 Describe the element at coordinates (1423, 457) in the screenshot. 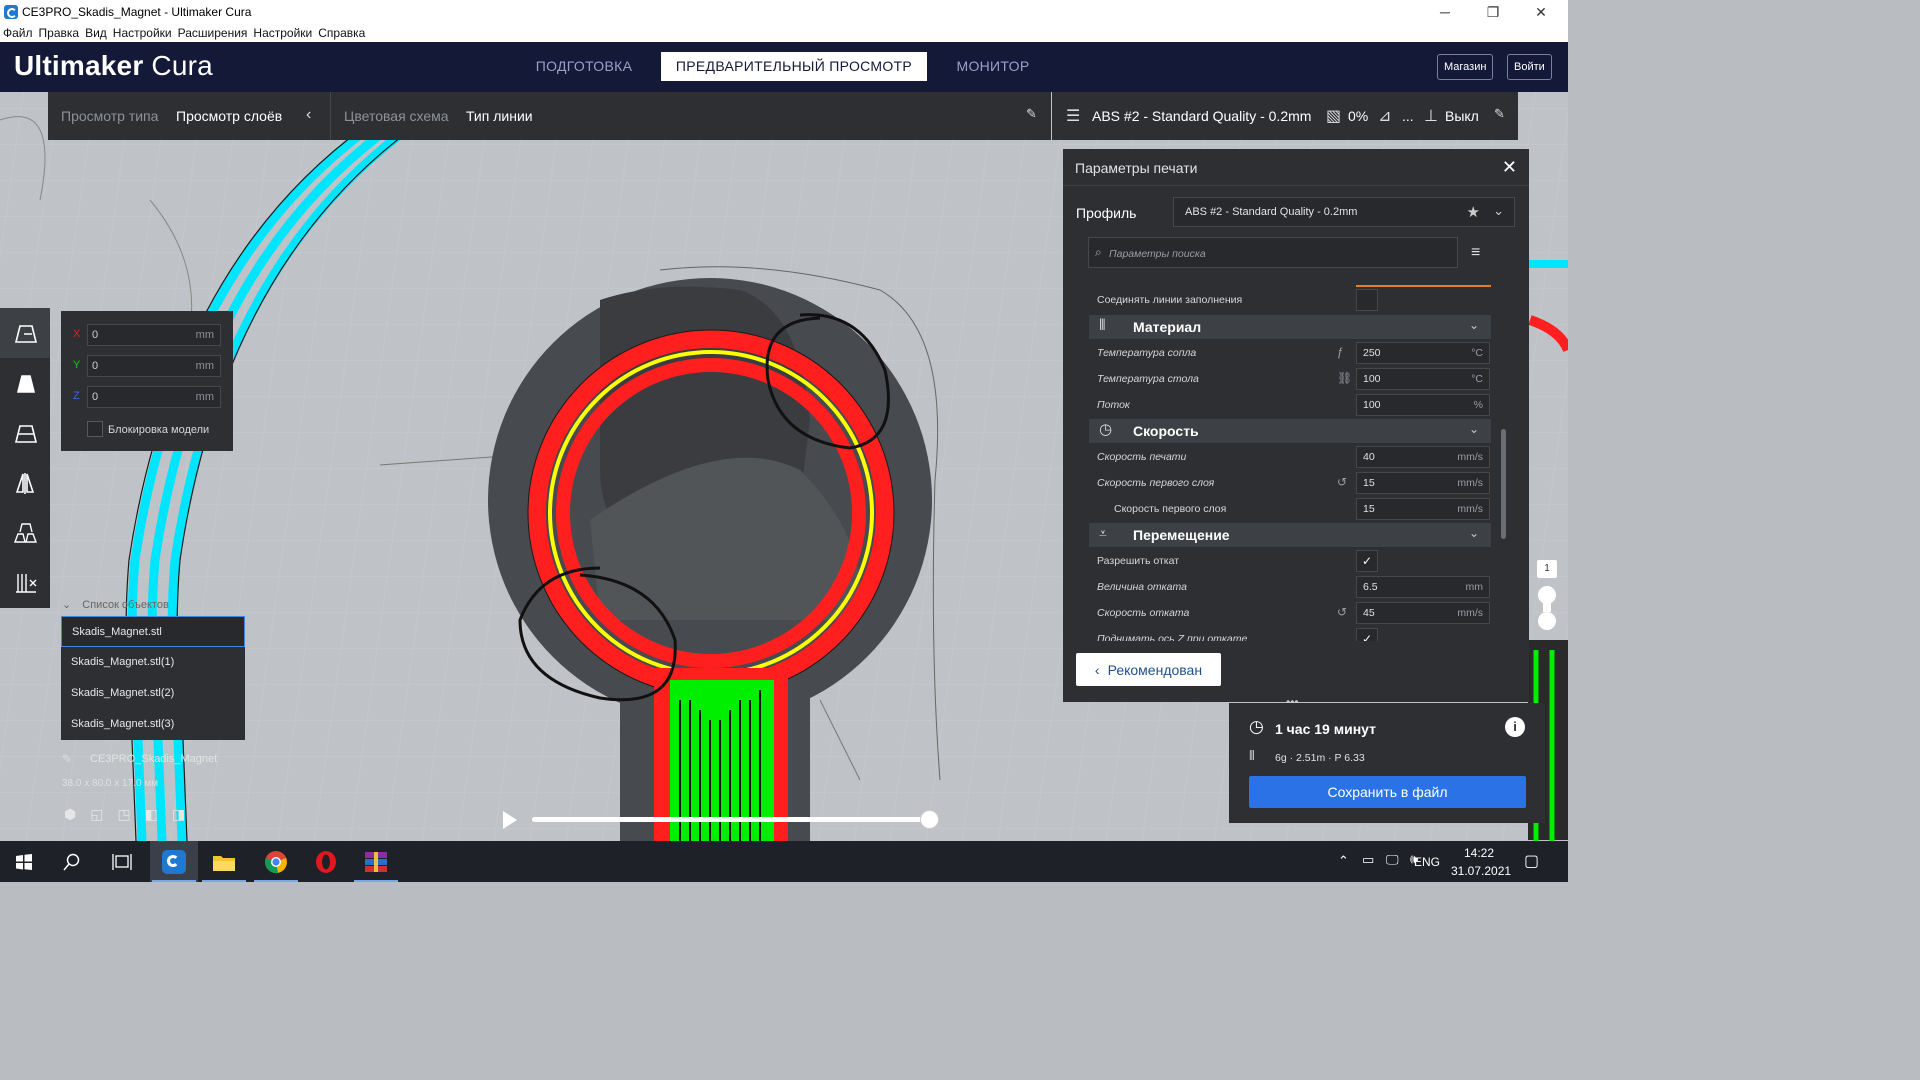

I see `print-speed-input: 40 mm/s` at that location.